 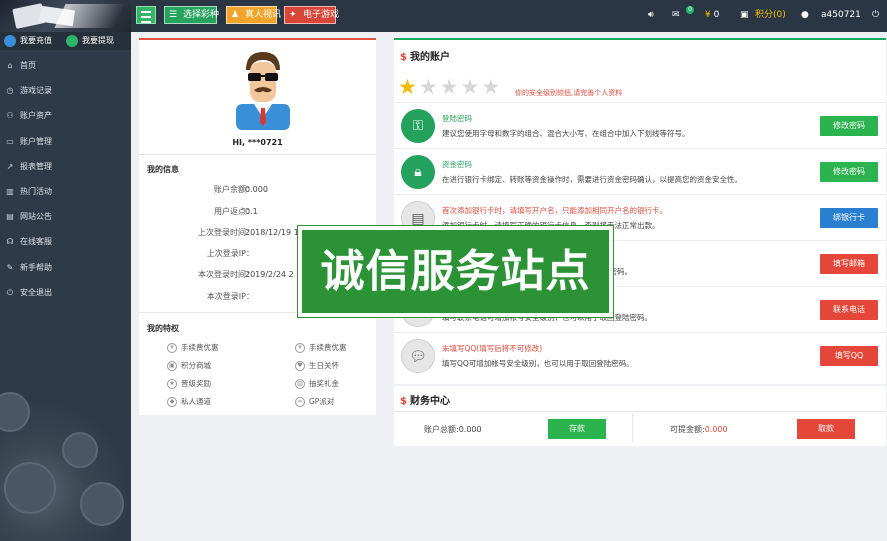 What do you see at coordinates (10, 41) in the screenshot?
I see `recharge-icon` at bounding box center [10, 41].